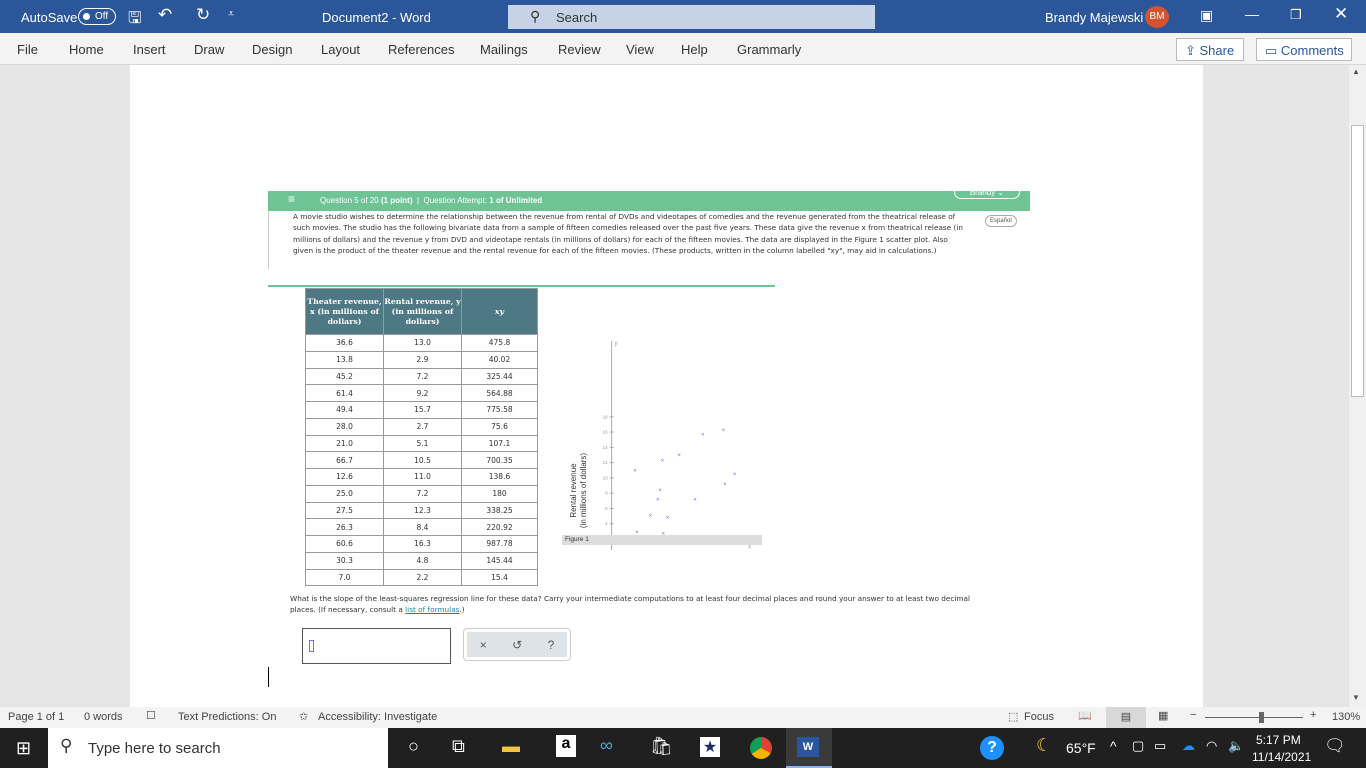 Image resolution: width=1366 pixels, height=768 pixels. Describe the element at coordinates (606, 523) in the screenshot. I see `y-tick-label: 4` at that location.